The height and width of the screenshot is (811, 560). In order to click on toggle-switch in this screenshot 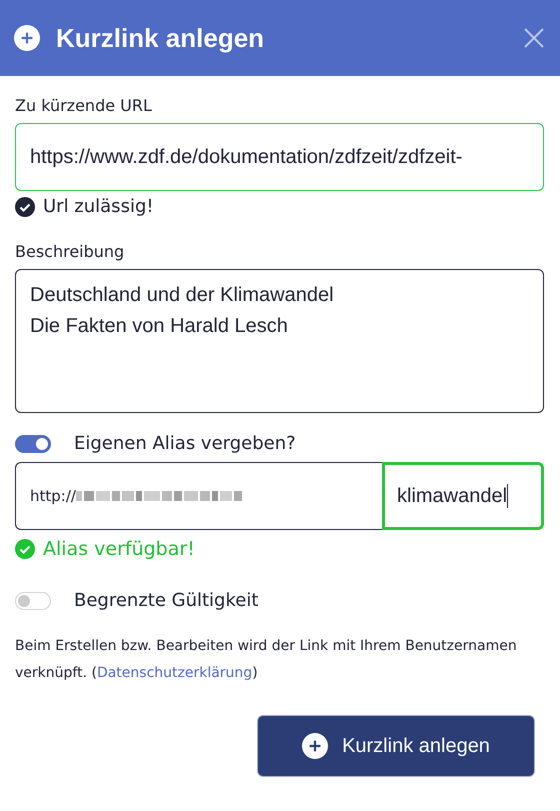, I will do `click(33, 443)`.